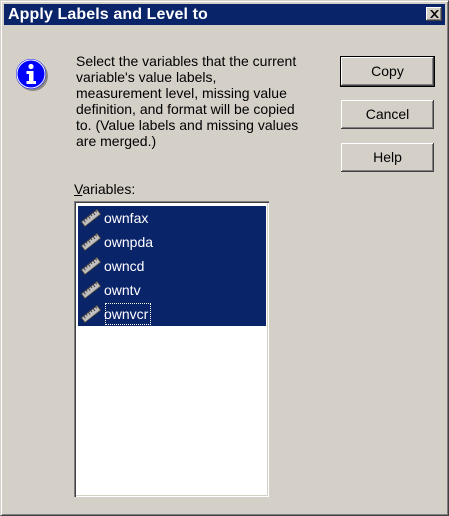  I want to click on close-icon, so click(434, 14).